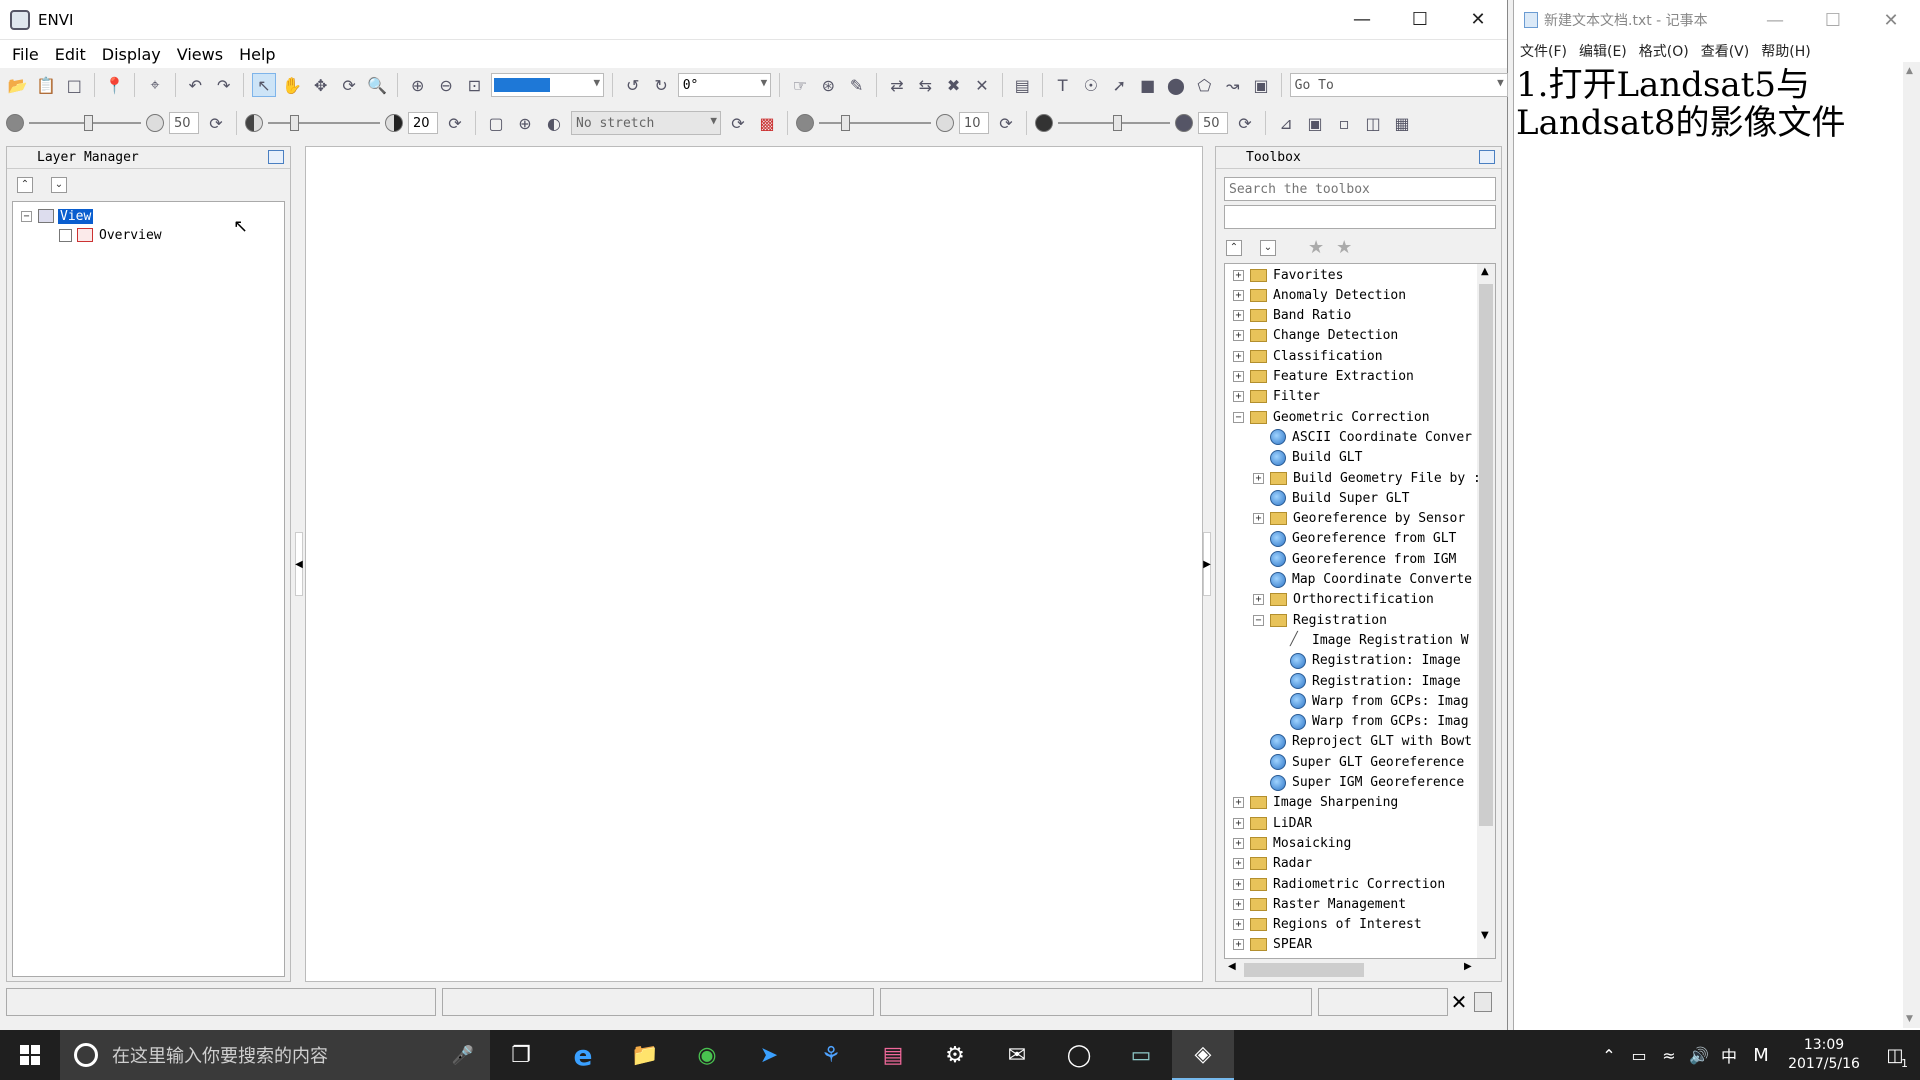 The height and width of the screenshot is (1080, 1920). I want to click on toolbox-item: + Orthorectification, so click(1343, 600).